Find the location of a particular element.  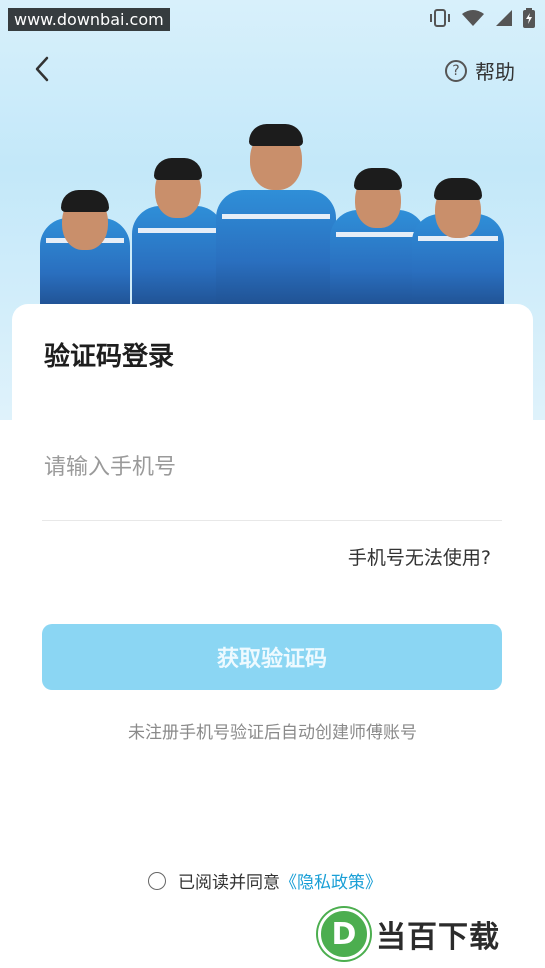

help-circle-icon: ? is located at coordinates (456, 70).